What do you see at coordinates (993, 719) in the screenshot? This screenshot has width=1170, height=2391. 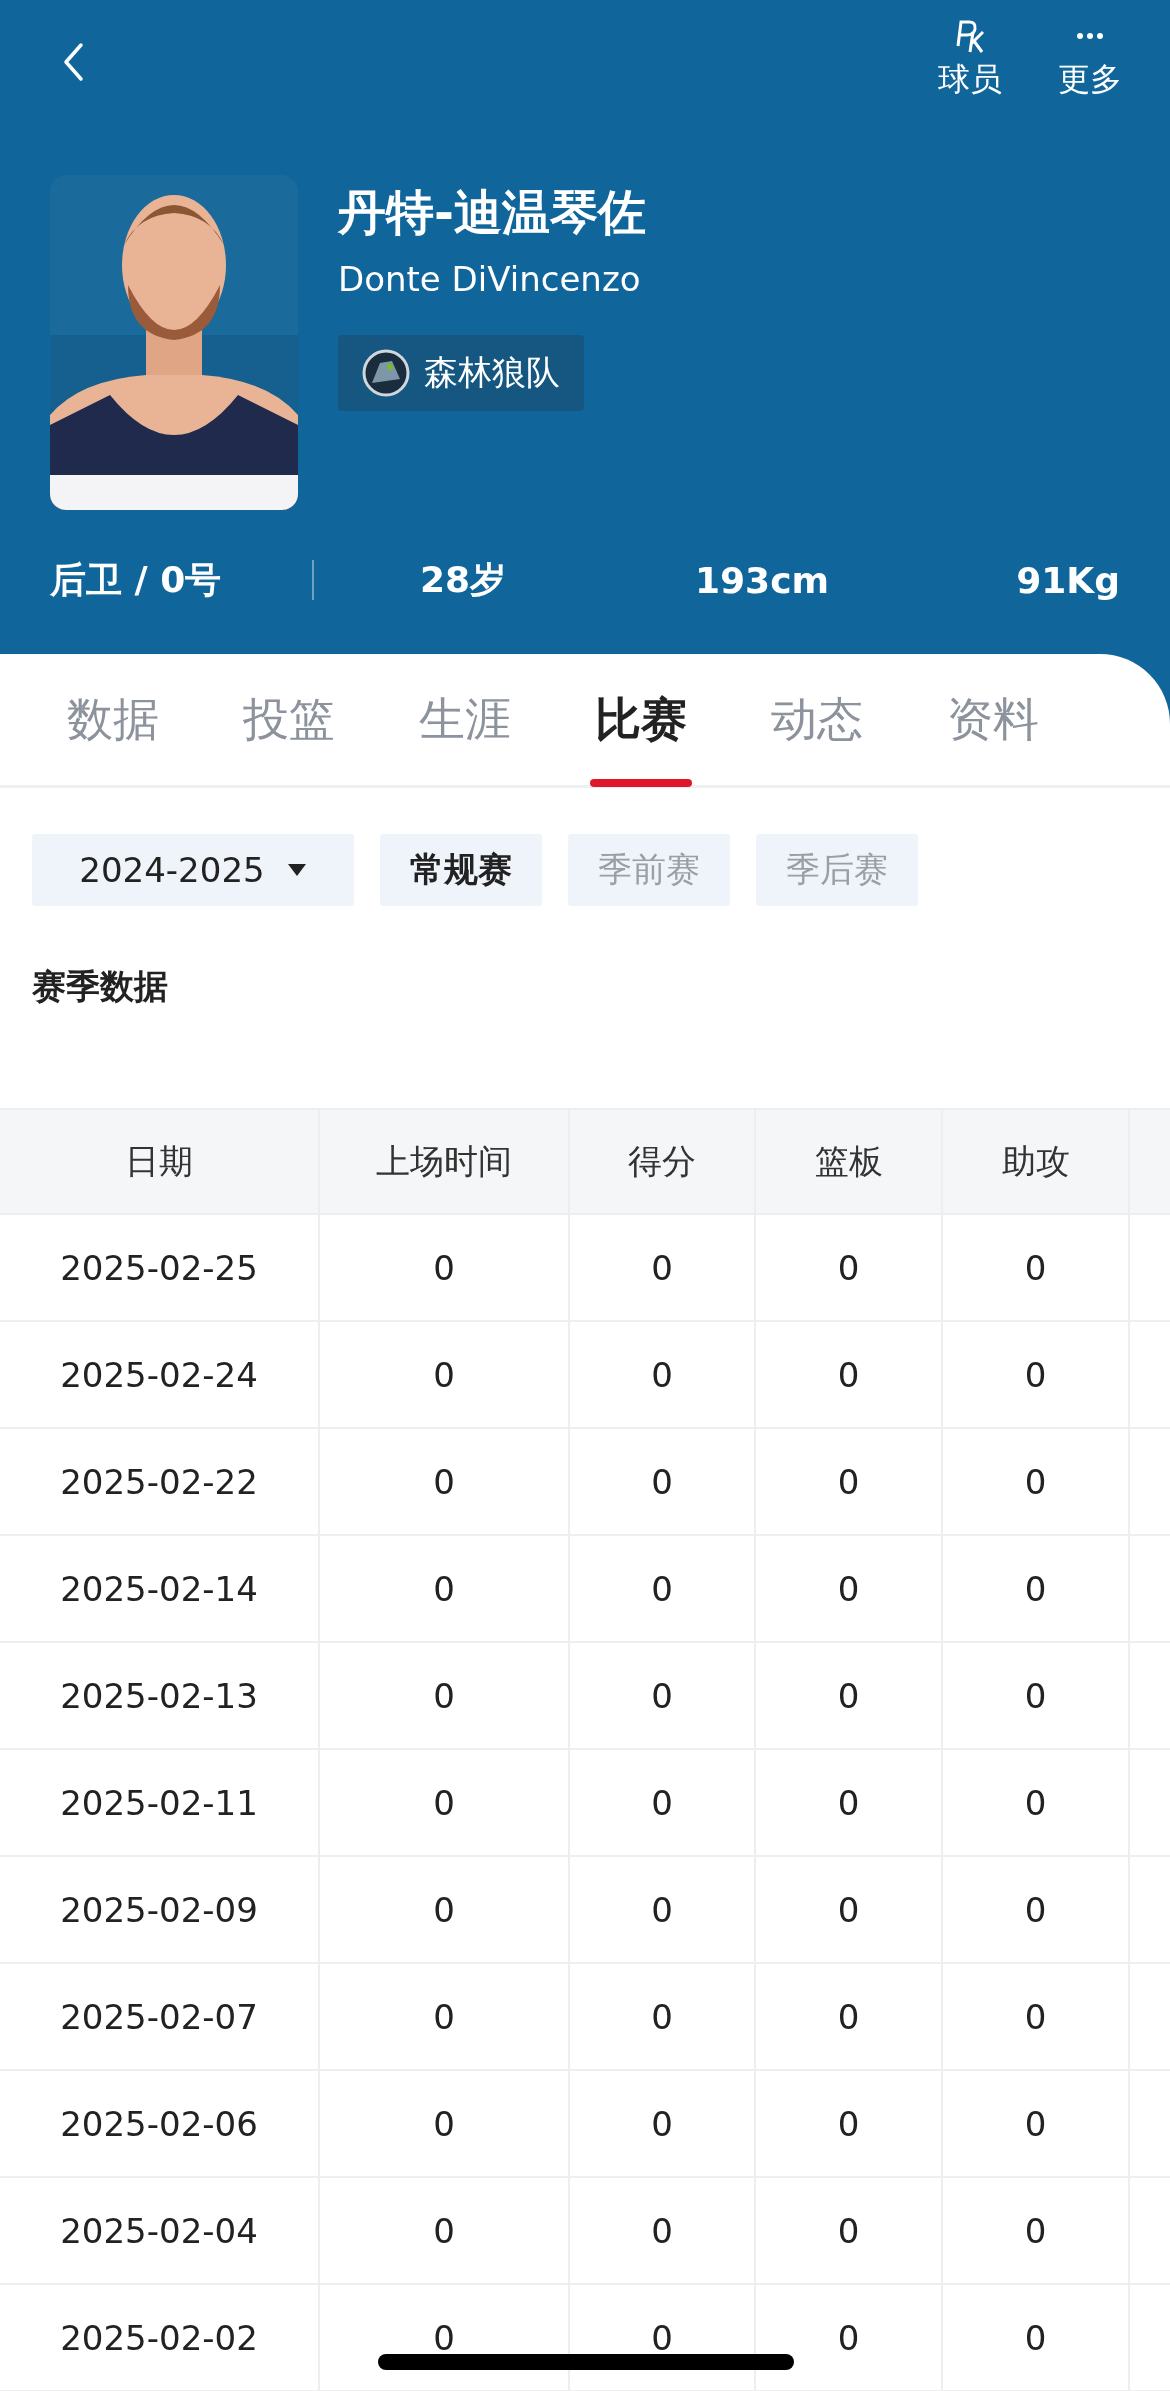 I see `tab: 资料` at bounding box center [993, 719].